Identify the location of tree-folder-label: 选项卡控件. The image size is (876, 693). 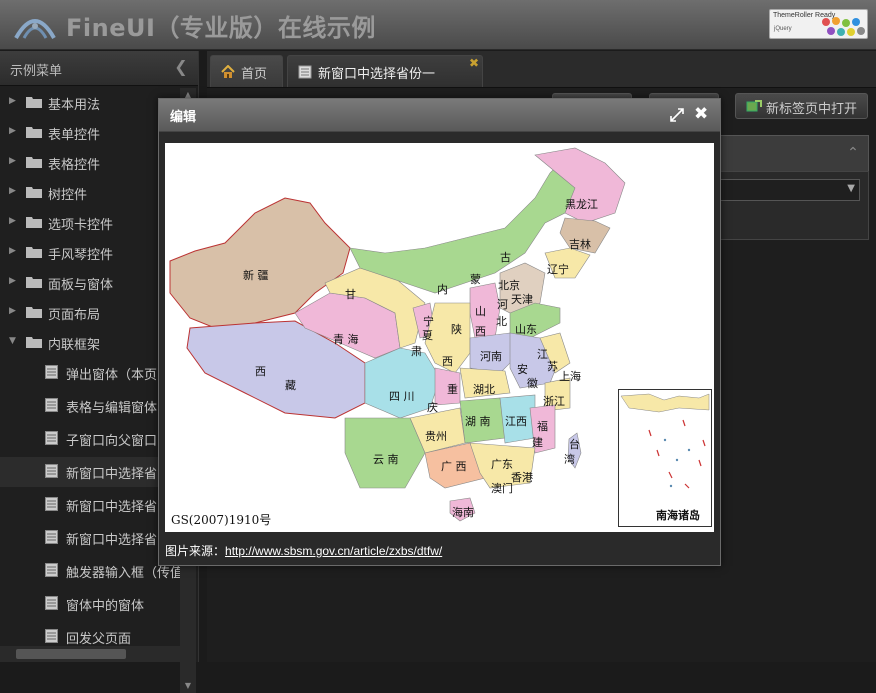
(81, 225).